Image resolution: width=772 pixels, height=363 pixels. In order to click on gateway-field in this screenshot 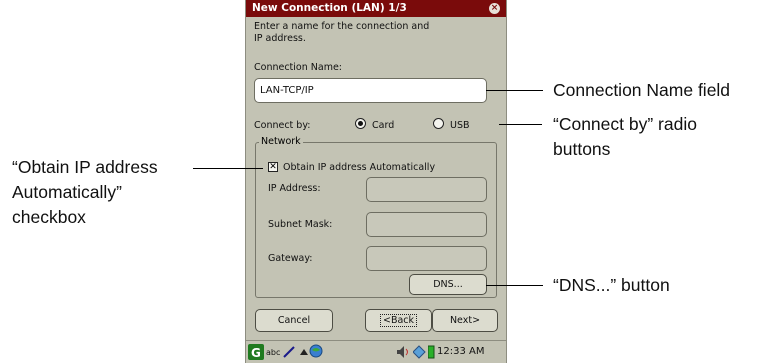, I will do `click(426, 258)`.